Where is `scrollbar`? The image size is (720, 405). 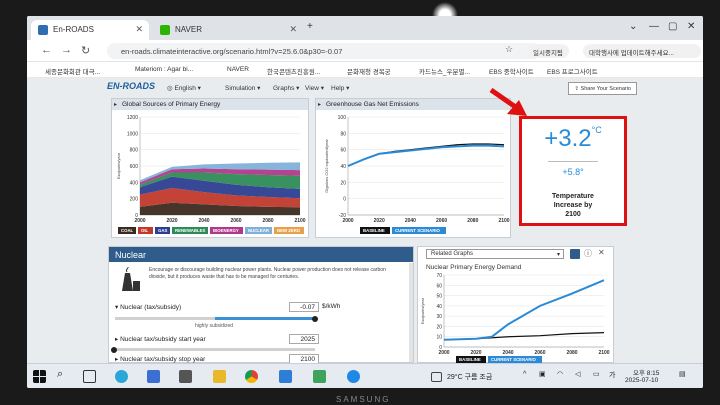 scrollbar is located at coordinates (411, 312).